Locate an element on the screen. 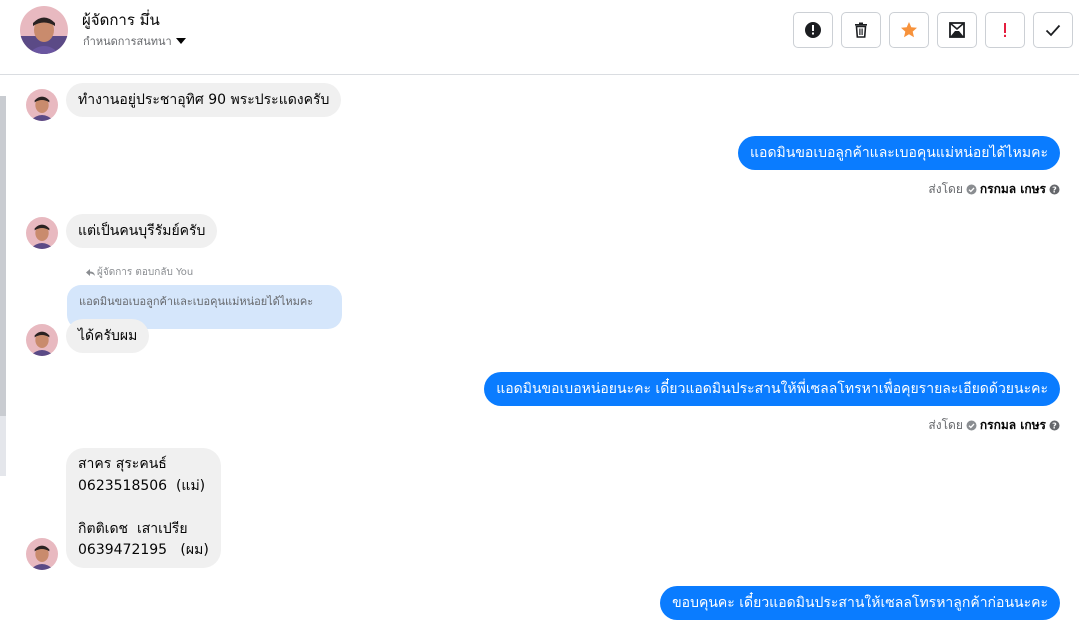  trash-icon is located at coordinates (861, 30).